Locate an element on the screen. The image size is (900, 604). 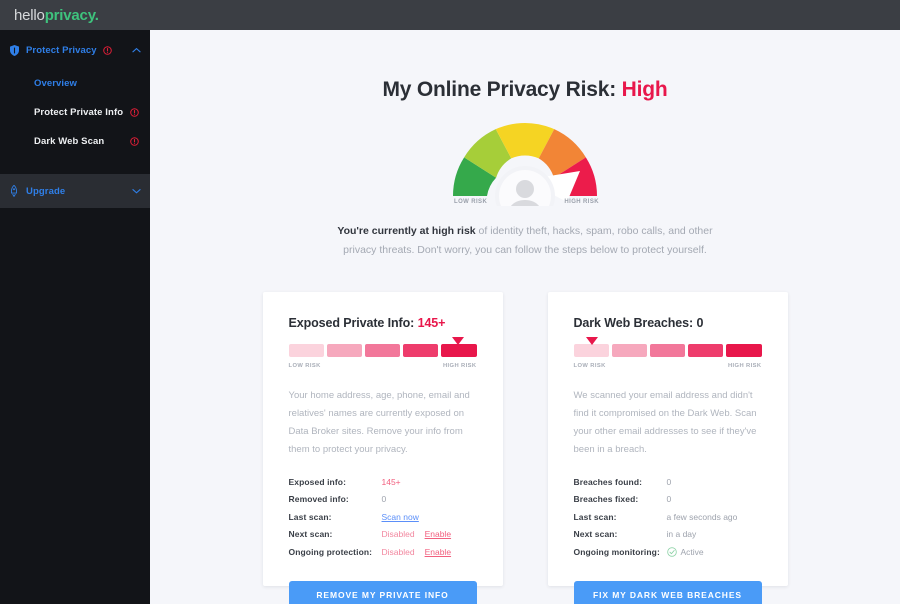
risk-description-bold: You're currently at high risk is located at coordinates (406, 231).